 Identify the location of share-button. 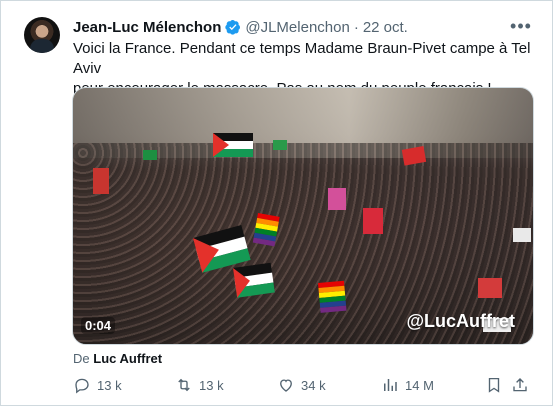
(523, 385).